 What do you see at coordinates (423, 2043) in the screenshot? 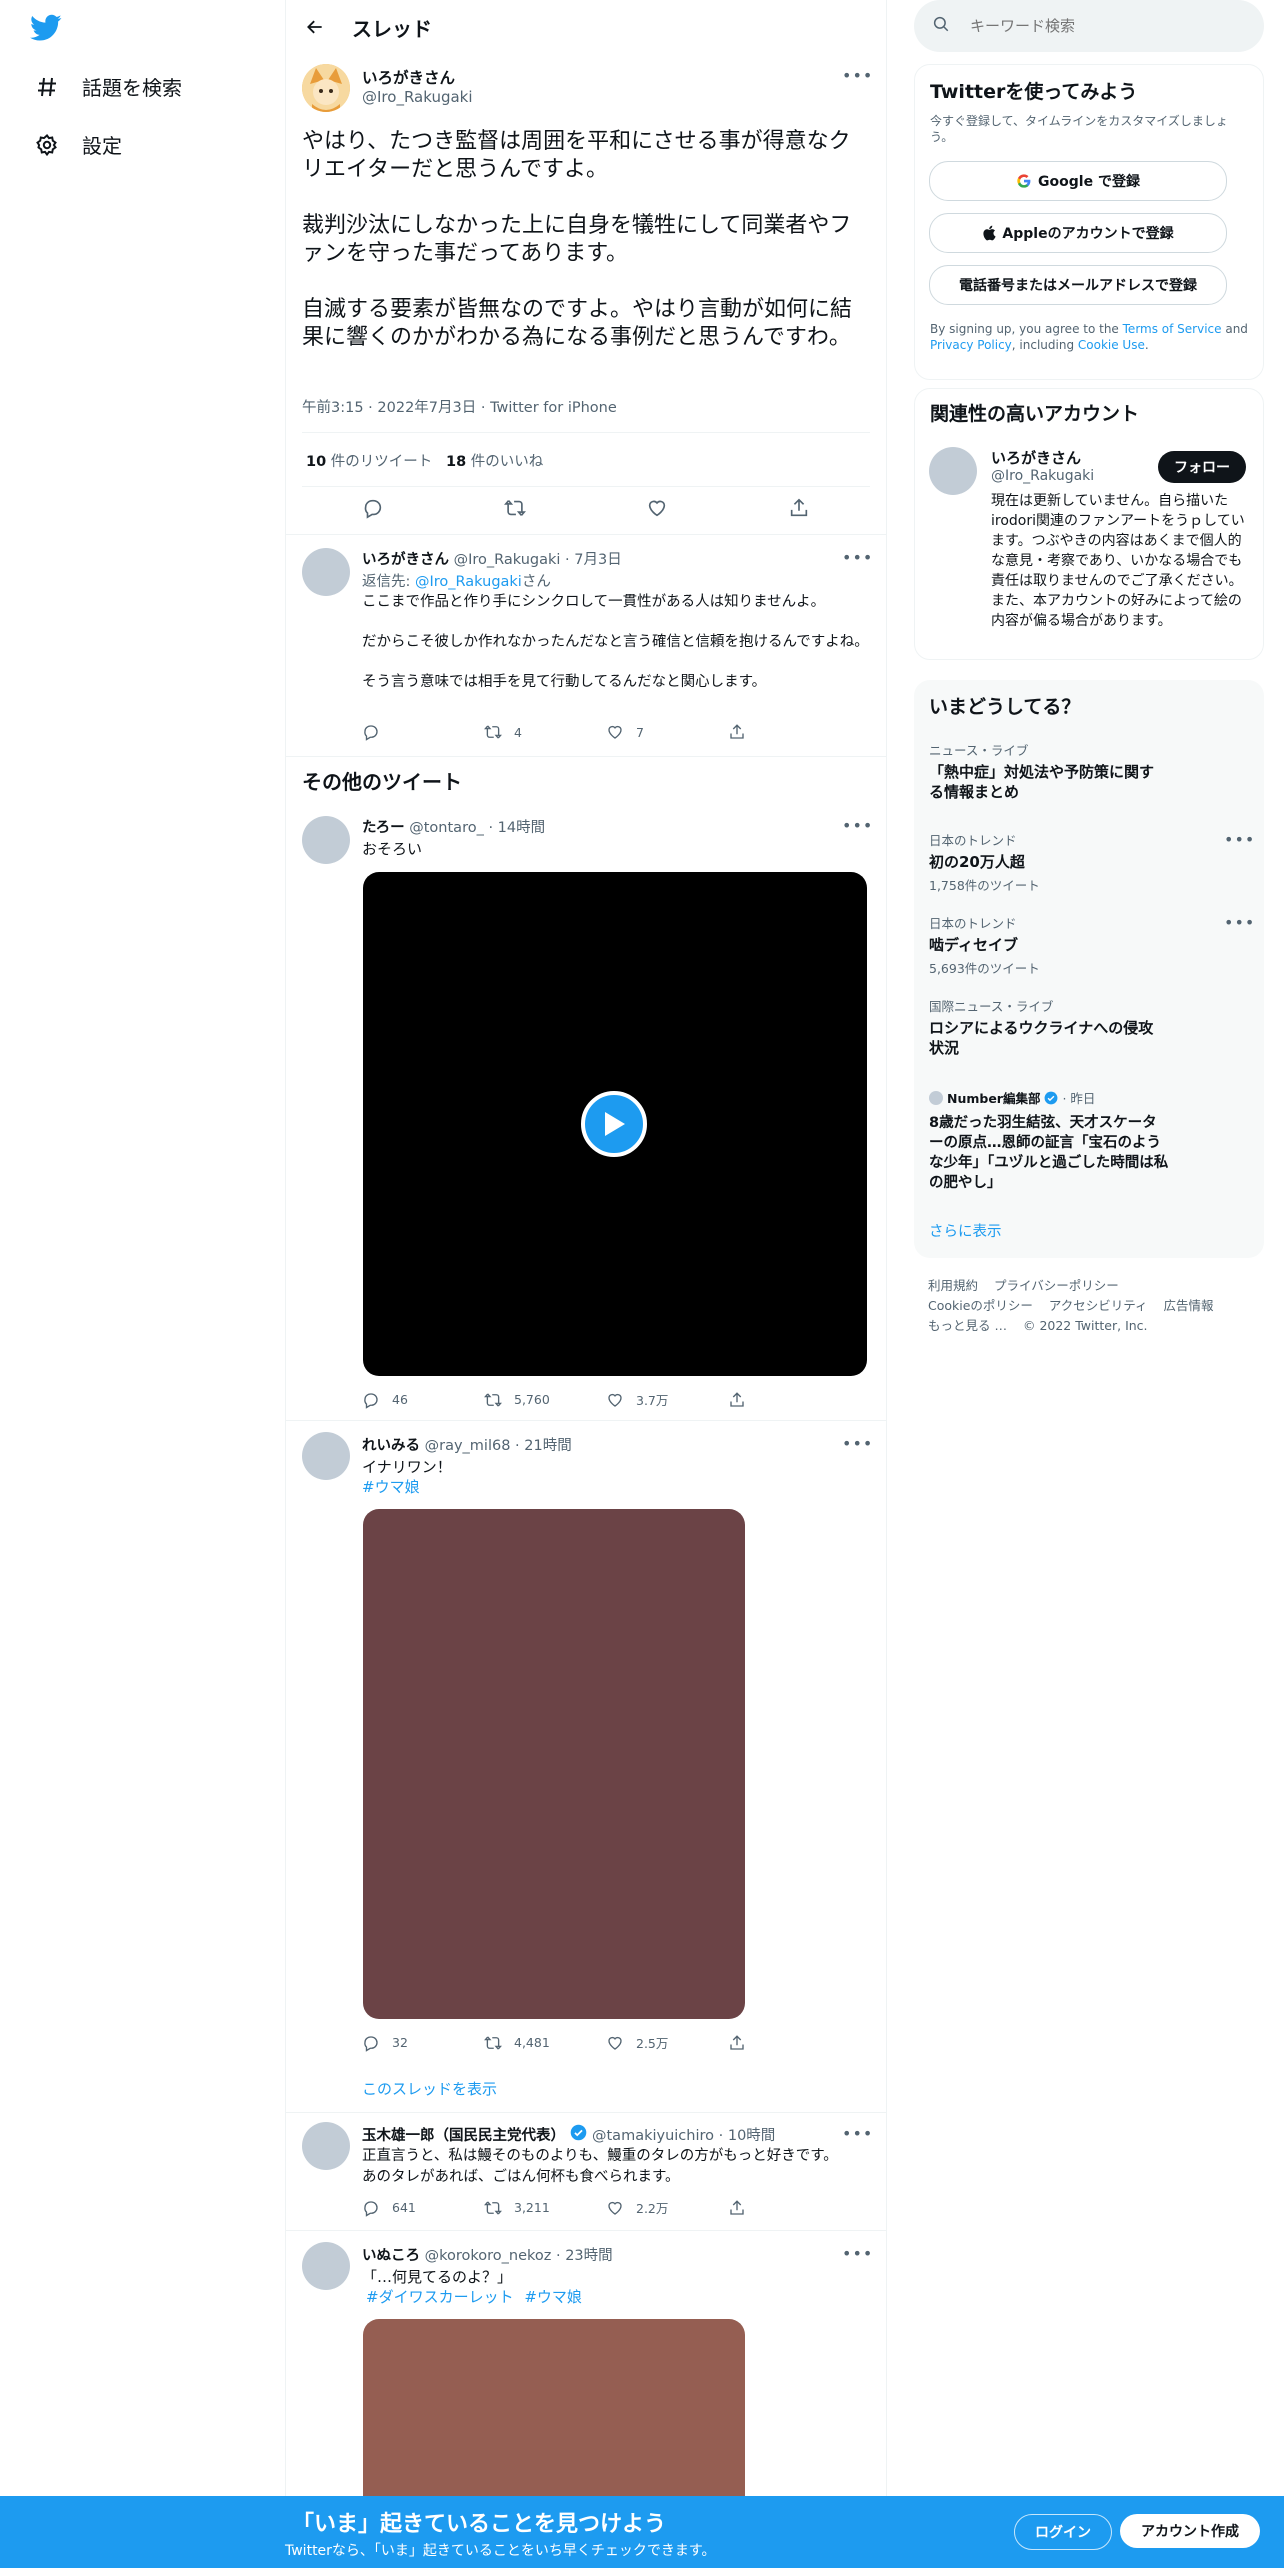
I see `reply-action: 32` at bounding box center [423, 2043].